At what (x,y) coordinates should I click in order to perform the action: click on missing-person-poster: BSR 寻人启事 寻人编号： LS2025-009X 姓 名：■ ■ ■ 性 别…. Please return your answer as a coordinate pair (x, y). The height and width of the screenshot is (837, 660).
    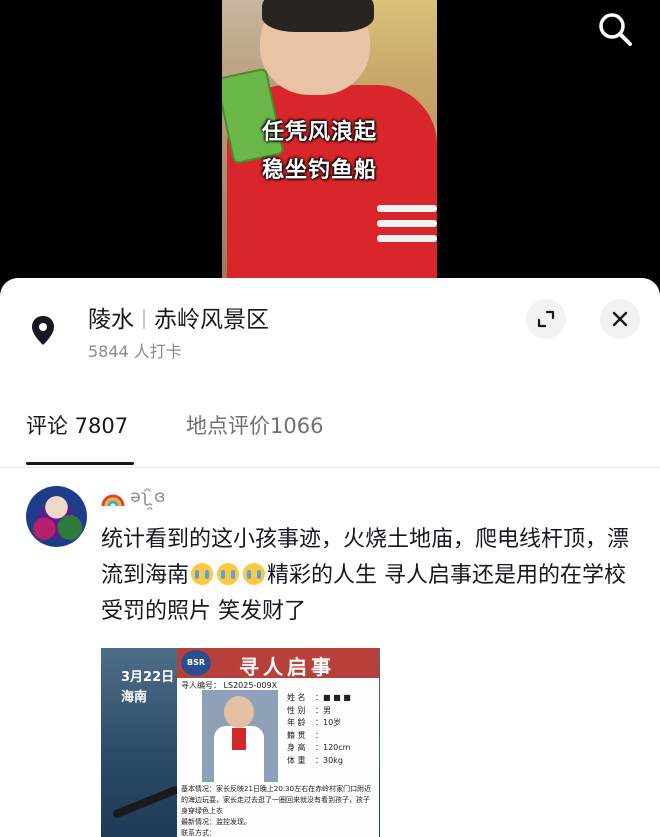
    Looking at the image, I should click on (278, 742).